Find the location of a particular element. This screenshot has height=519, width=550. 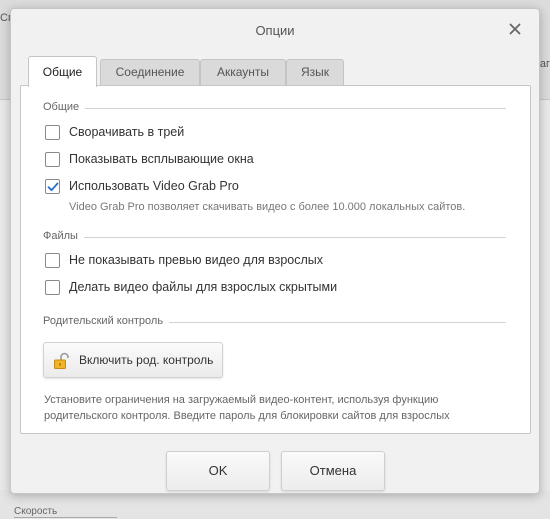

enable-parental-control-label: Включить род. контроль is located at coordinates (146, 360).